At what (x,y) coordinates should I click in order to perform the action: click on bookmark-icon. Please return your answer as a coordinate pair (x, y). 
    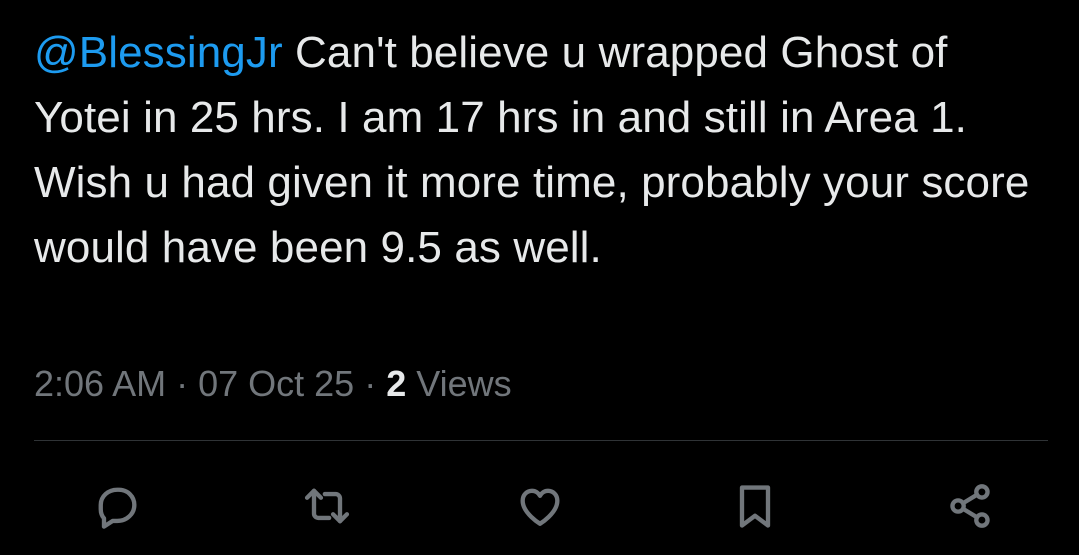
    Looking at the image, I should click on (755, 506).